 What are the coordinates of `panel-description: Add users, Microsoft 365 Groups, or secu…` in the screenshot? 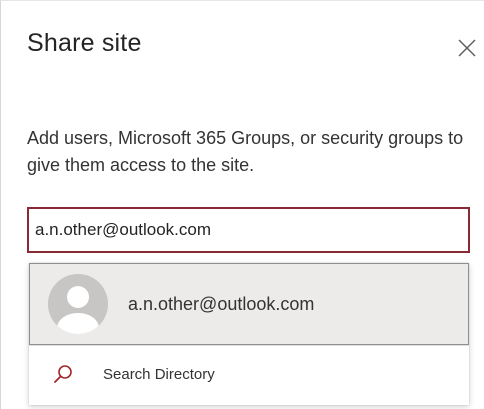 It's located at (245, 151).